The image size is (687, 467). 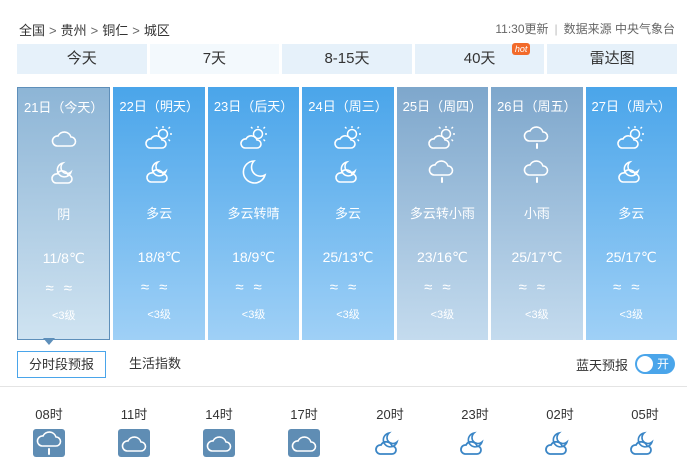 I want to click on day-card: 25日（周四） 多云转小雨 23/16℃ ≈≈ <3级, so click(x=442, y=213).